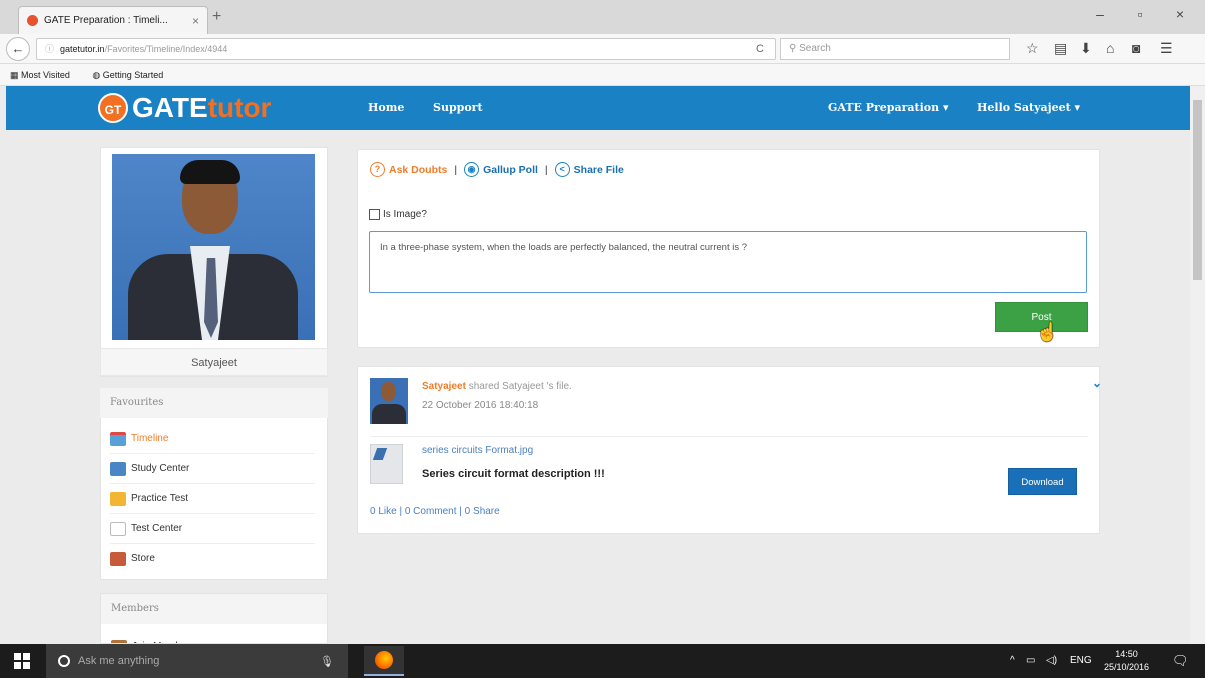  Describe the element at coordinates (216, 17) in the screenshot. I see `new-tab-button: +` at that location.